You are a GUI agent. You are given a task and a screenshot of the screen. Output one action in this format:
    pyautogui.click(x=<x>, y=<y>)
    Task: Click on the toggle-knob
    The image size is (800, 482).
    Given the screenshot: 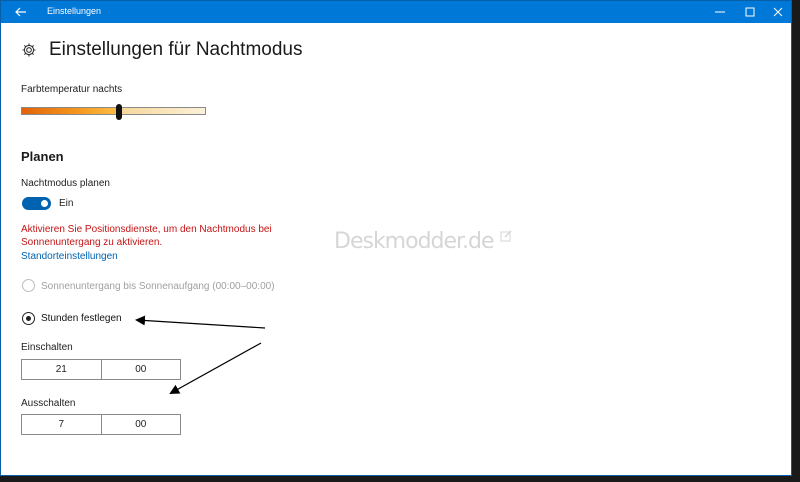 What is the action you would take?
    pyautogui.click(x=44, y=203)
    